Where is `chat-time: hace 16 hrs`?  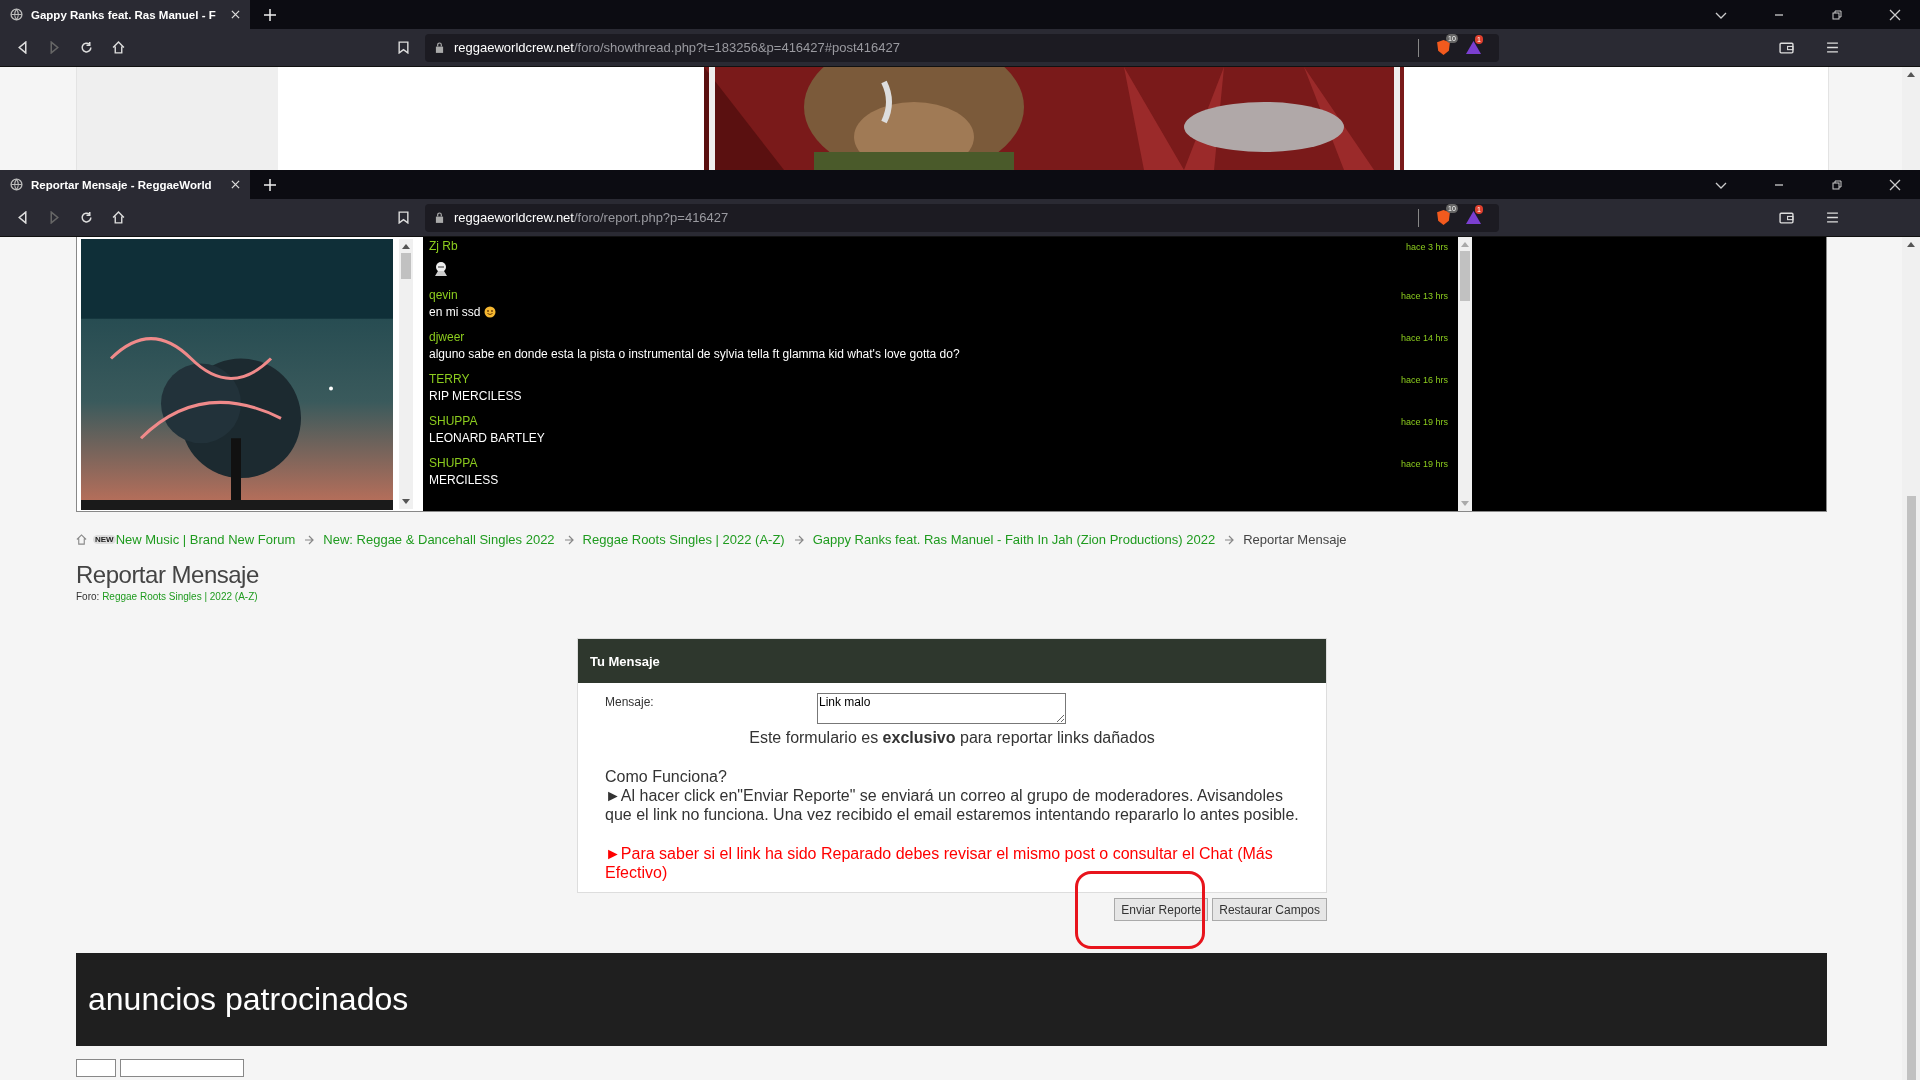 chat-time: hace 16 hrs is located at coordinates (1424, 380).